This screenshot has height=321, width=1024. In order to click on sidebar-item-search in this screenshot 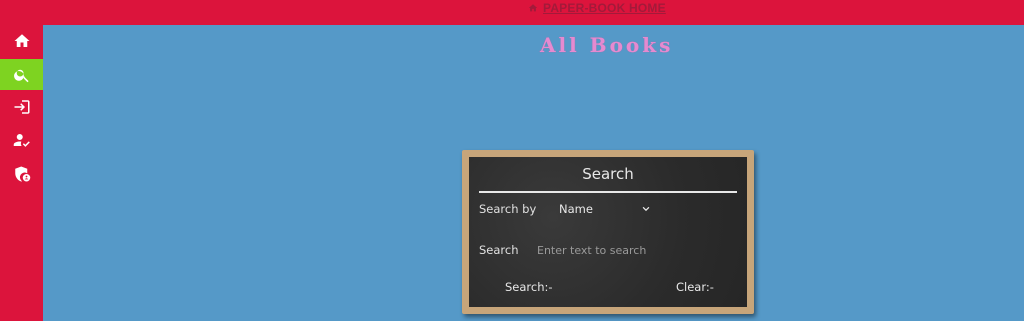, I will do `click(21, 74)`.